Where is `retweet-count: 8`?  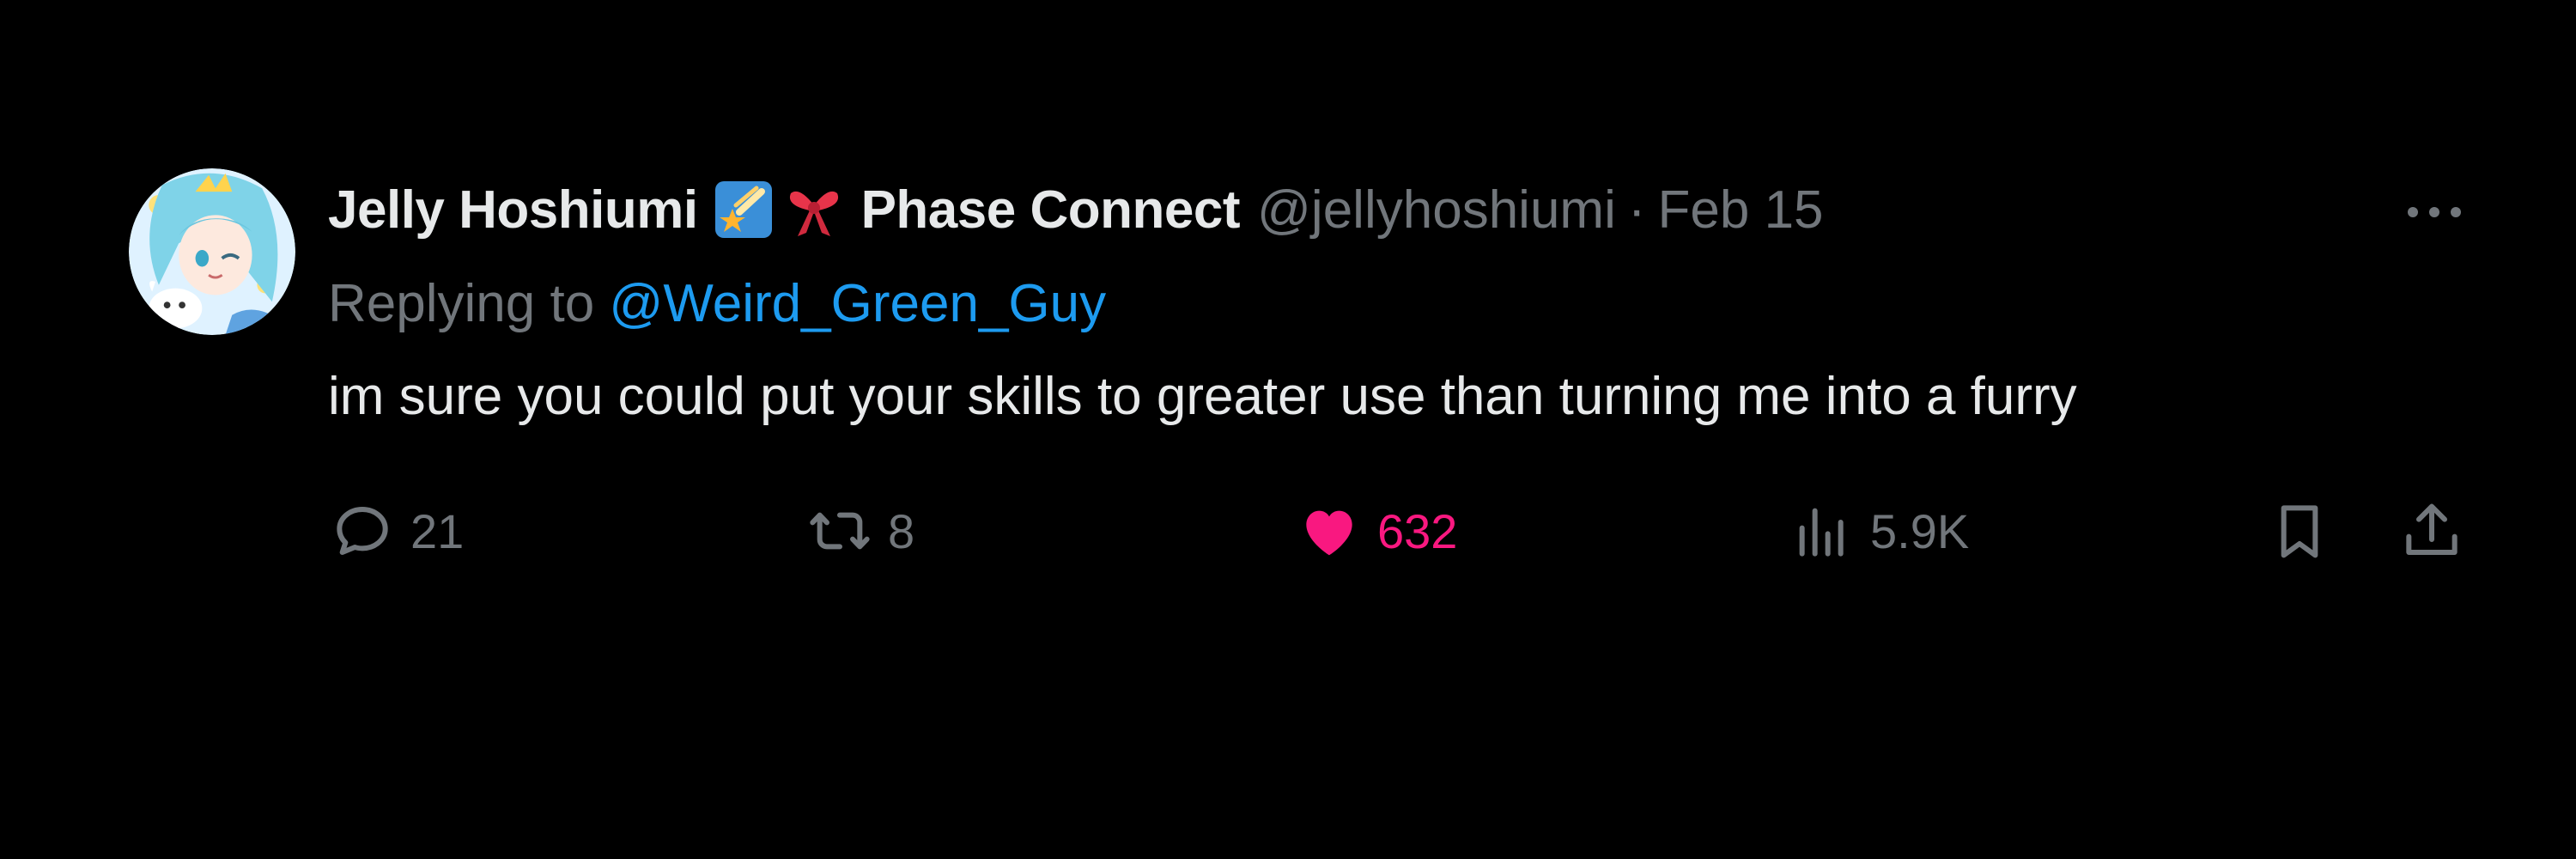 retweet-count: 8 is located at coordinates (902, 531).